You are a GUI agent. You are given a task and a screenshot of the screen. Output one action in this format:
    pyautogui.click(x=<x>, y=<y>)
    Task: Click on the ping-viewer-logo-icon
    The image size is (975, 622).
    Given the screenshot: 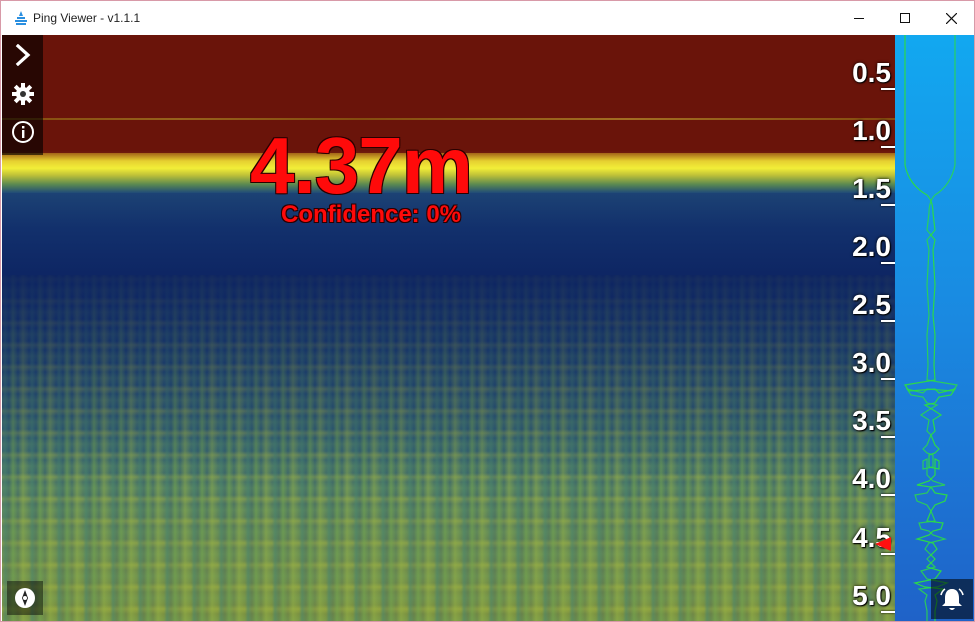 What is the action you would take?
    pyautogui.click(x=21, y=18)
    